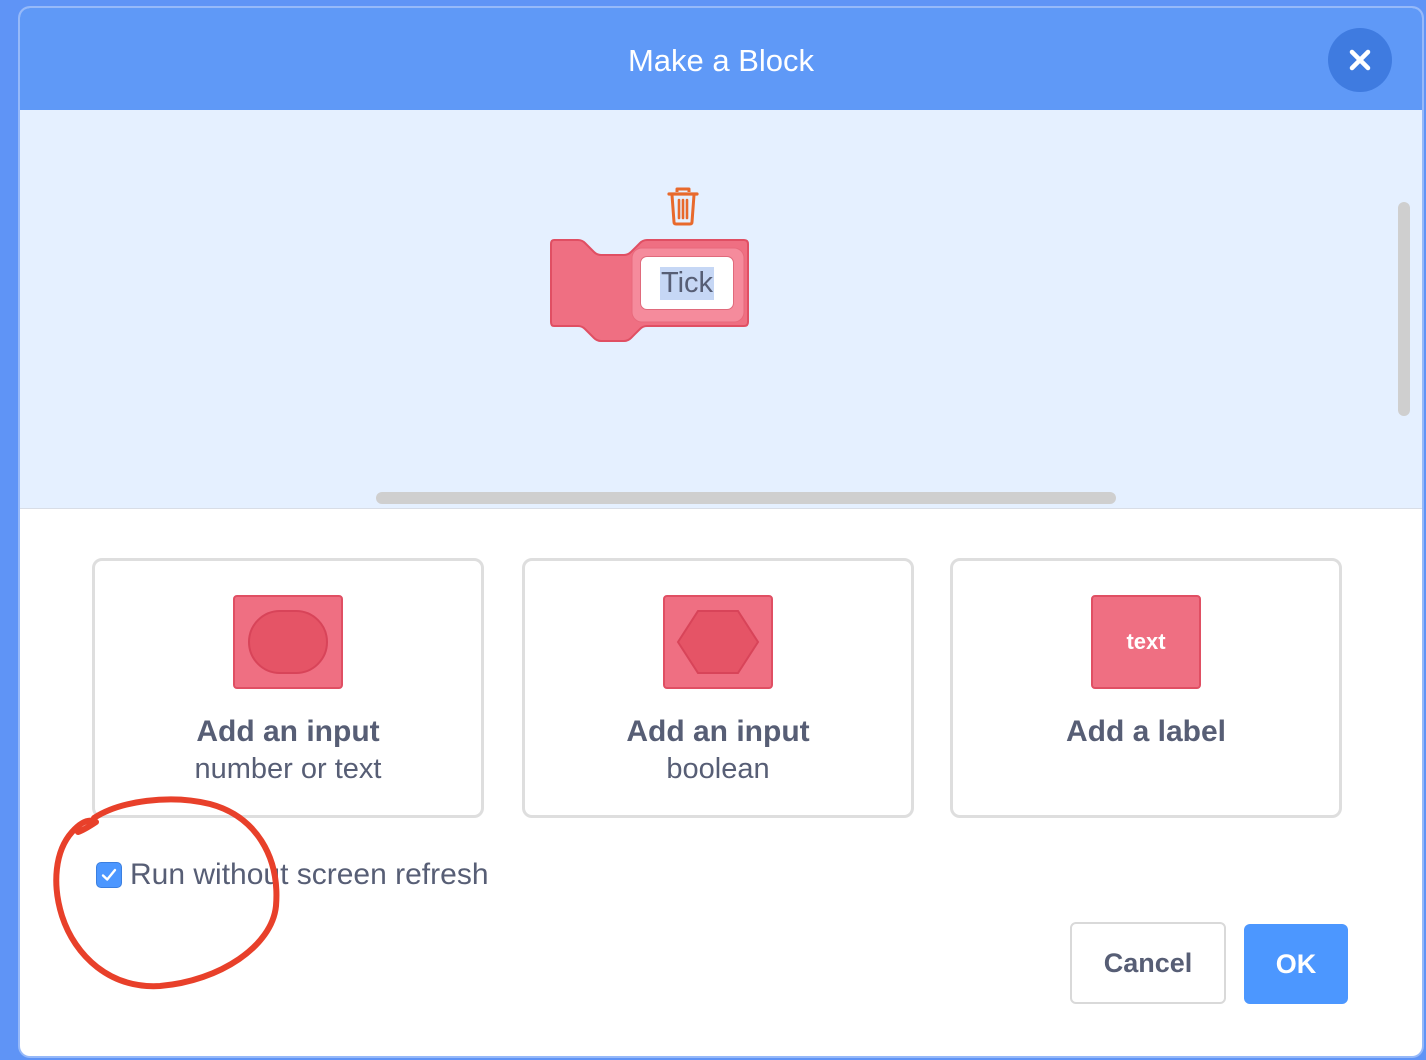 The height and width of the screenshot is (1060, 1426). I want to click on block-name-input: Tick, so click(687, 283).